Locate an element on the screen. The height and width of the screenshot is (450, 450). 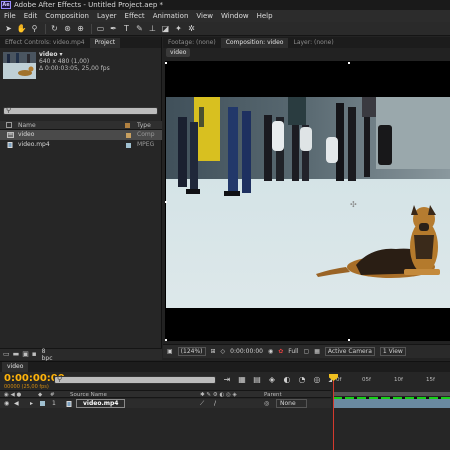
tab-timeline-video: video is located at coordinates (15, 367).